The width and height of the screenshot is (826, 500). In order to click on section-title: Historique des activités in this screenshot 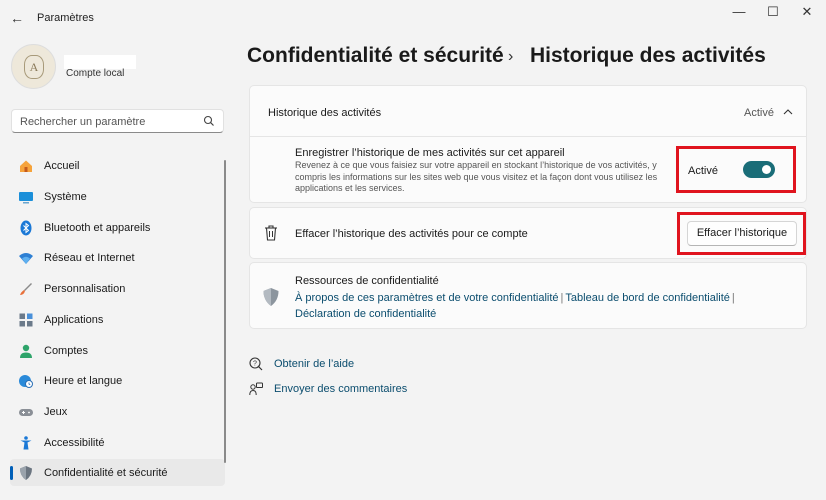, I will do `click(325, 113)`.